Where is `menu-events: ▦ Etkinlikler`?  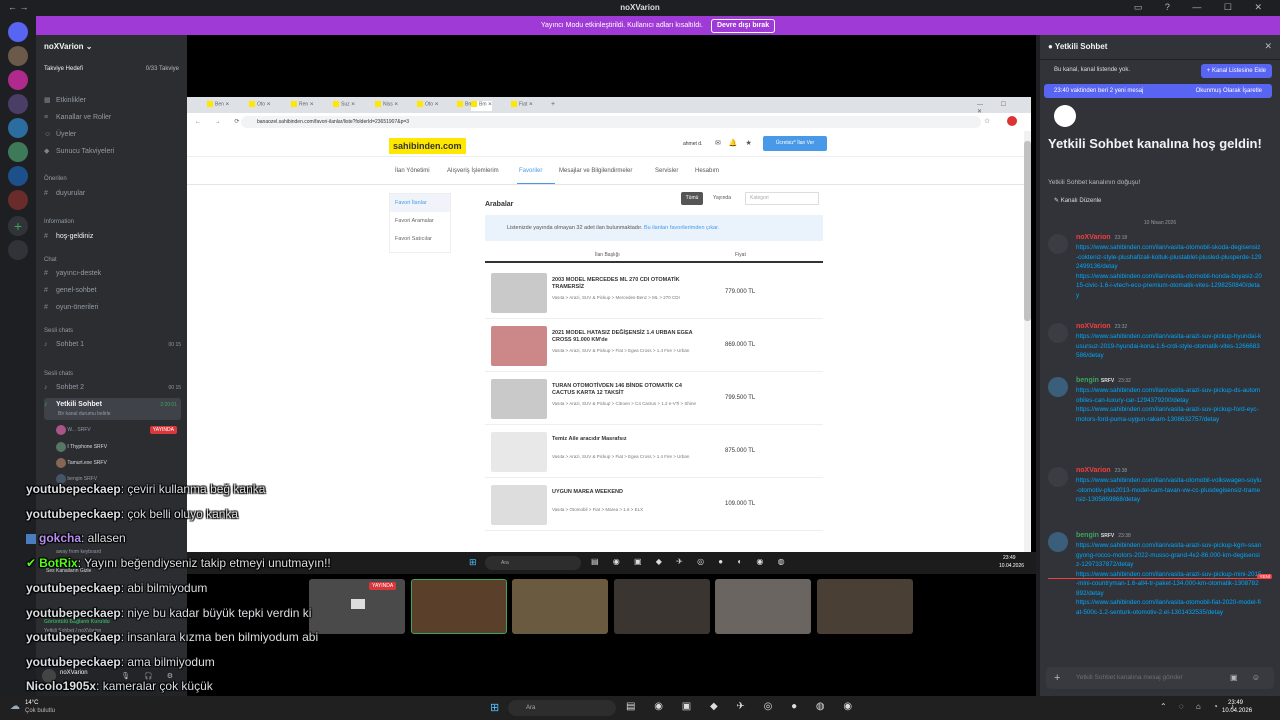
menu-events: ▦ Etkinlikler is located at coordinates (112, 101).